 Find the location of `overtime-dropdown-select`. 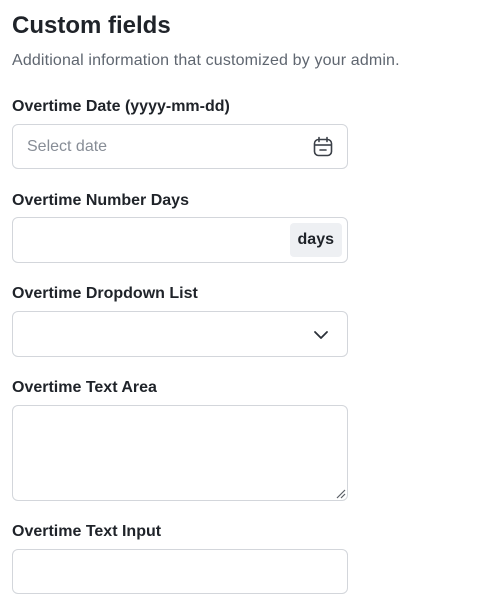

overtime-dropdown-select is located at coordinates (180, 334).